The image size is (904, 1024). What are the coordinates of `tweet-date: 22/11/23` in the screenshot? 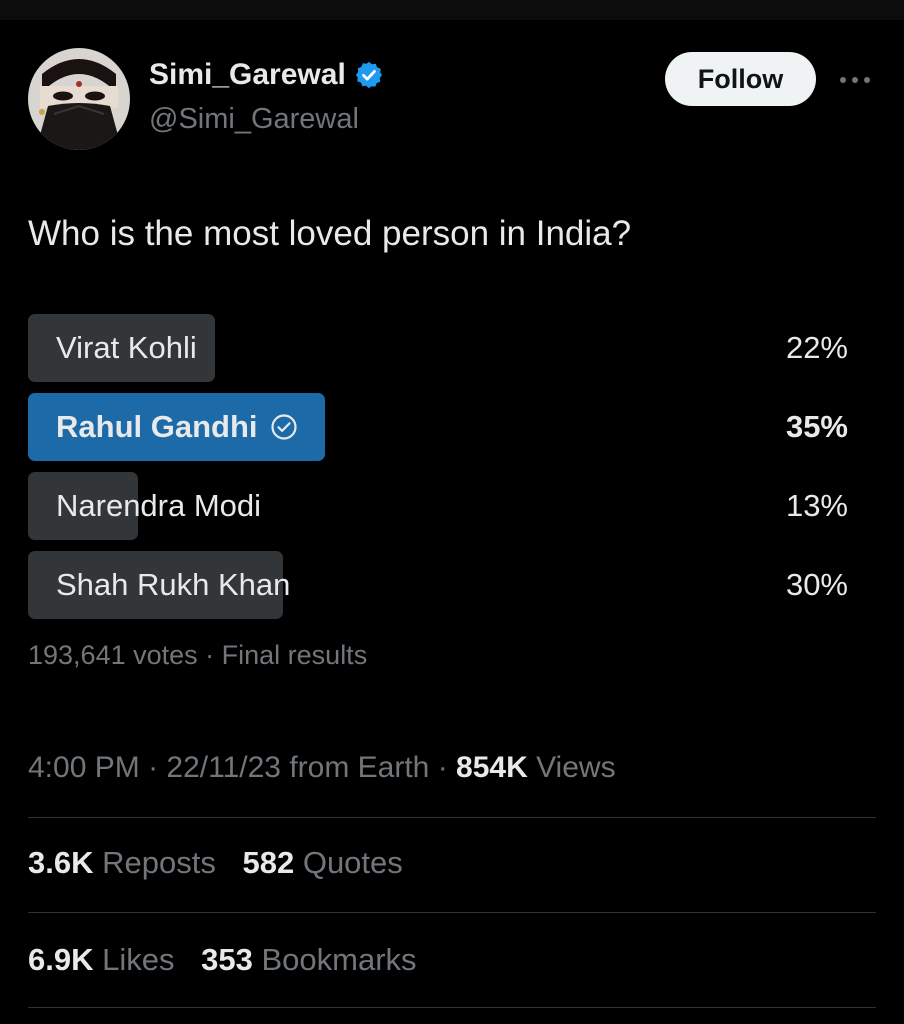 It's located at (223, 767).